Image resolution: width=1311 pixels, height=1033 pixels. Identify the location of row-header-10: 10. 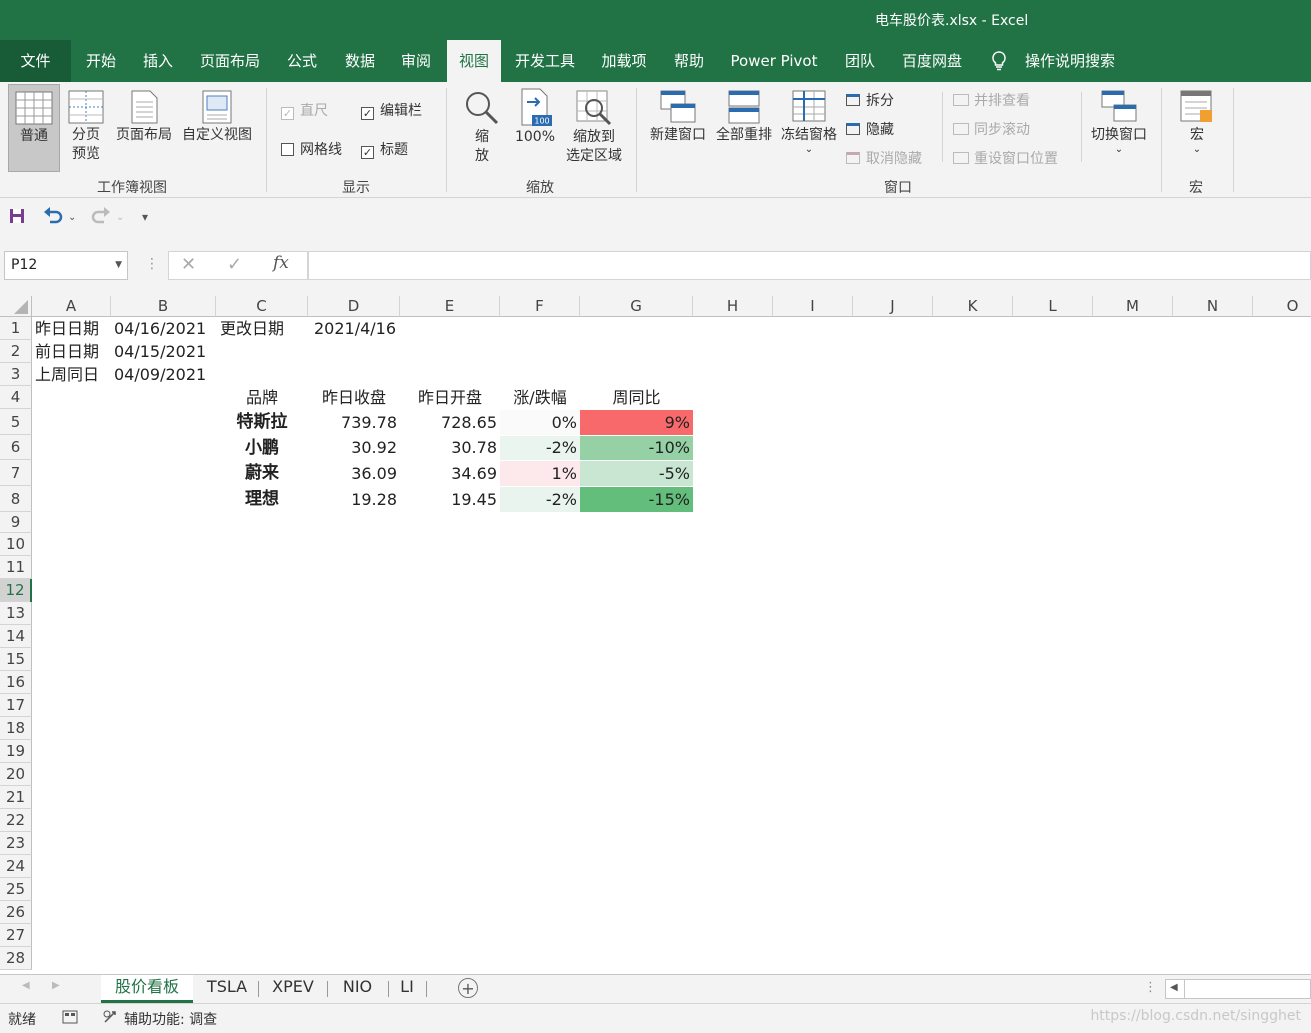
(16, 544).